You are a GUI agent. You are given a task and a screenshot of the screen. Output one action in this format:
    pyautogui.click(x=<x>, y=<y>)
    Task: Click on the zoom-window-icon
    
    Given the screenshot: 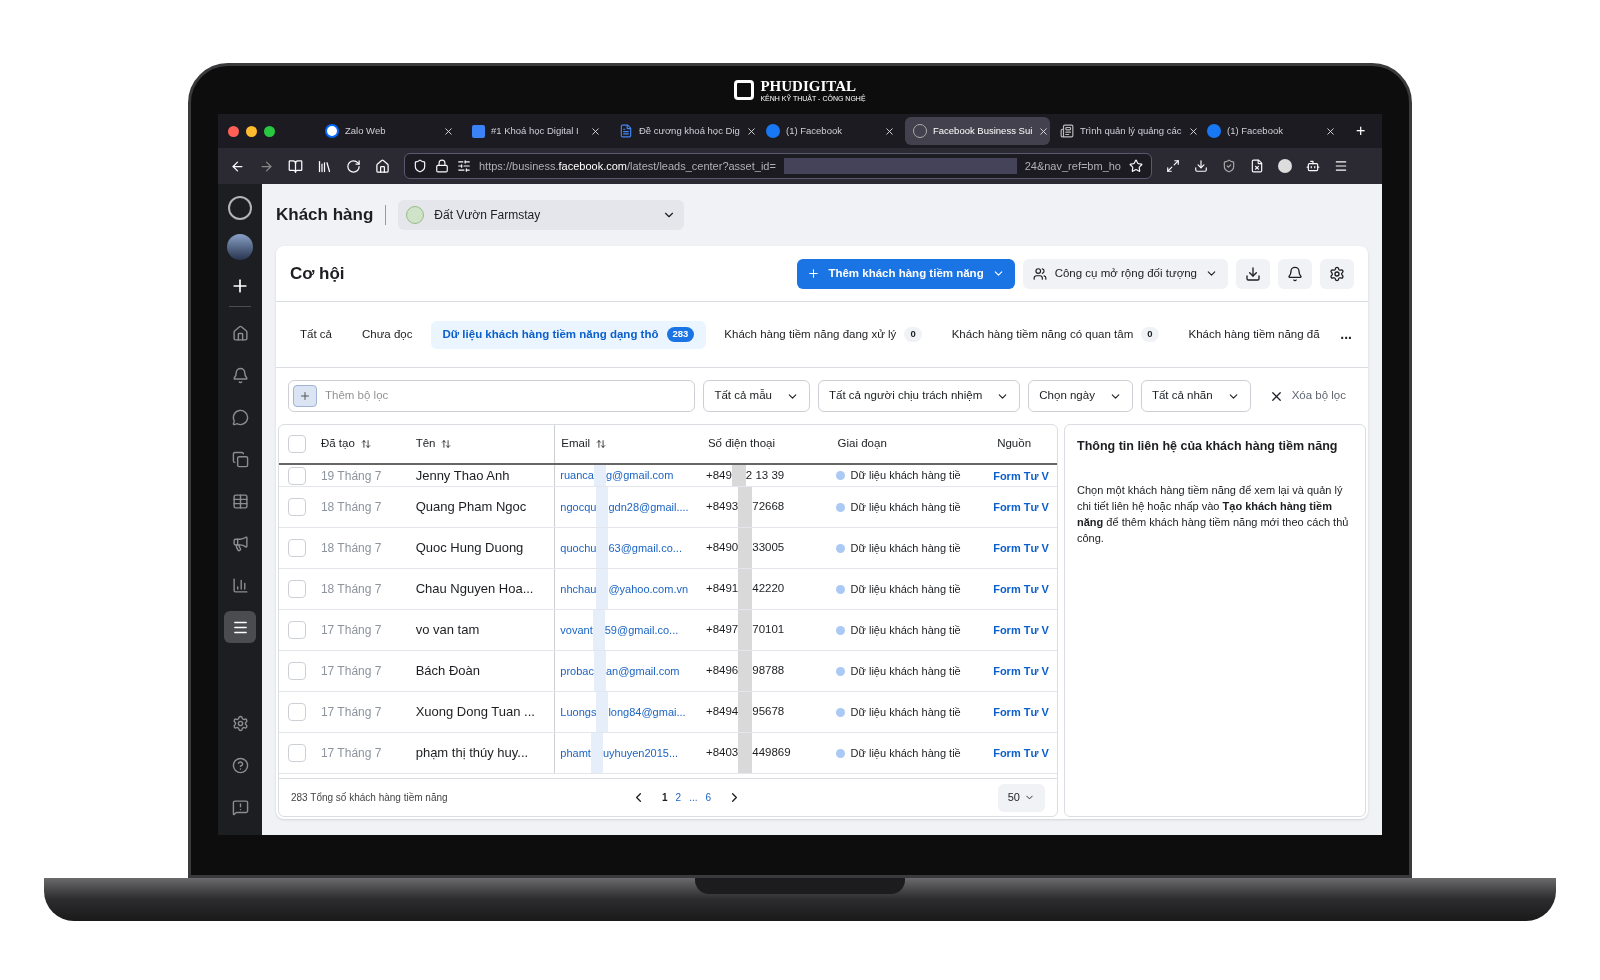 What is the action you would take?
    pyautogui.click(x=269, y=131)
    